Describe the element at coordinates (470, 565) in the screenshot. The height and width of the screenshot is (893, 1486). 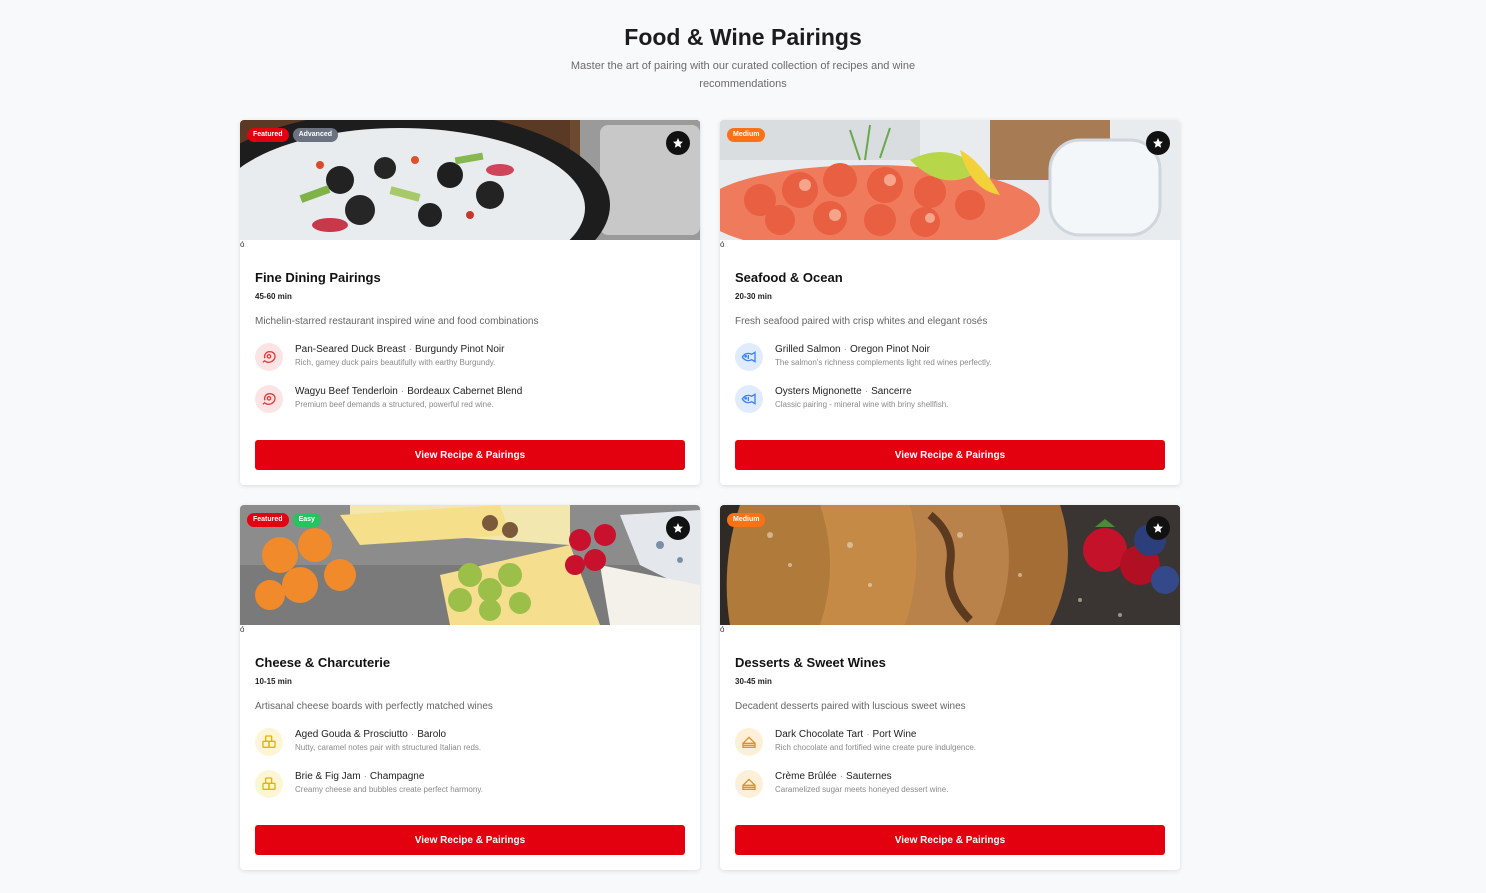
I see `card-image: Featured Easy` at that location.